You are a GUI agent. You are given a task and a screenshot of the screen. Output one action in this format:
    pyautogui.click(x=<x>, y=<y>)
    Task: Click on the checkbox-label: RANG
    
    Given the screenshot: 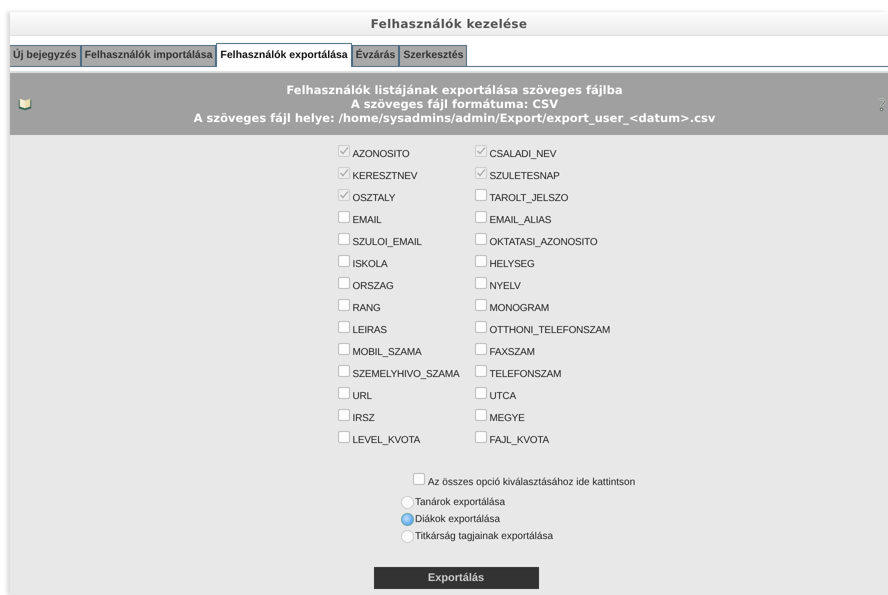 What is the action you would take?
    pyautogui.click(x=366, y=308)
    